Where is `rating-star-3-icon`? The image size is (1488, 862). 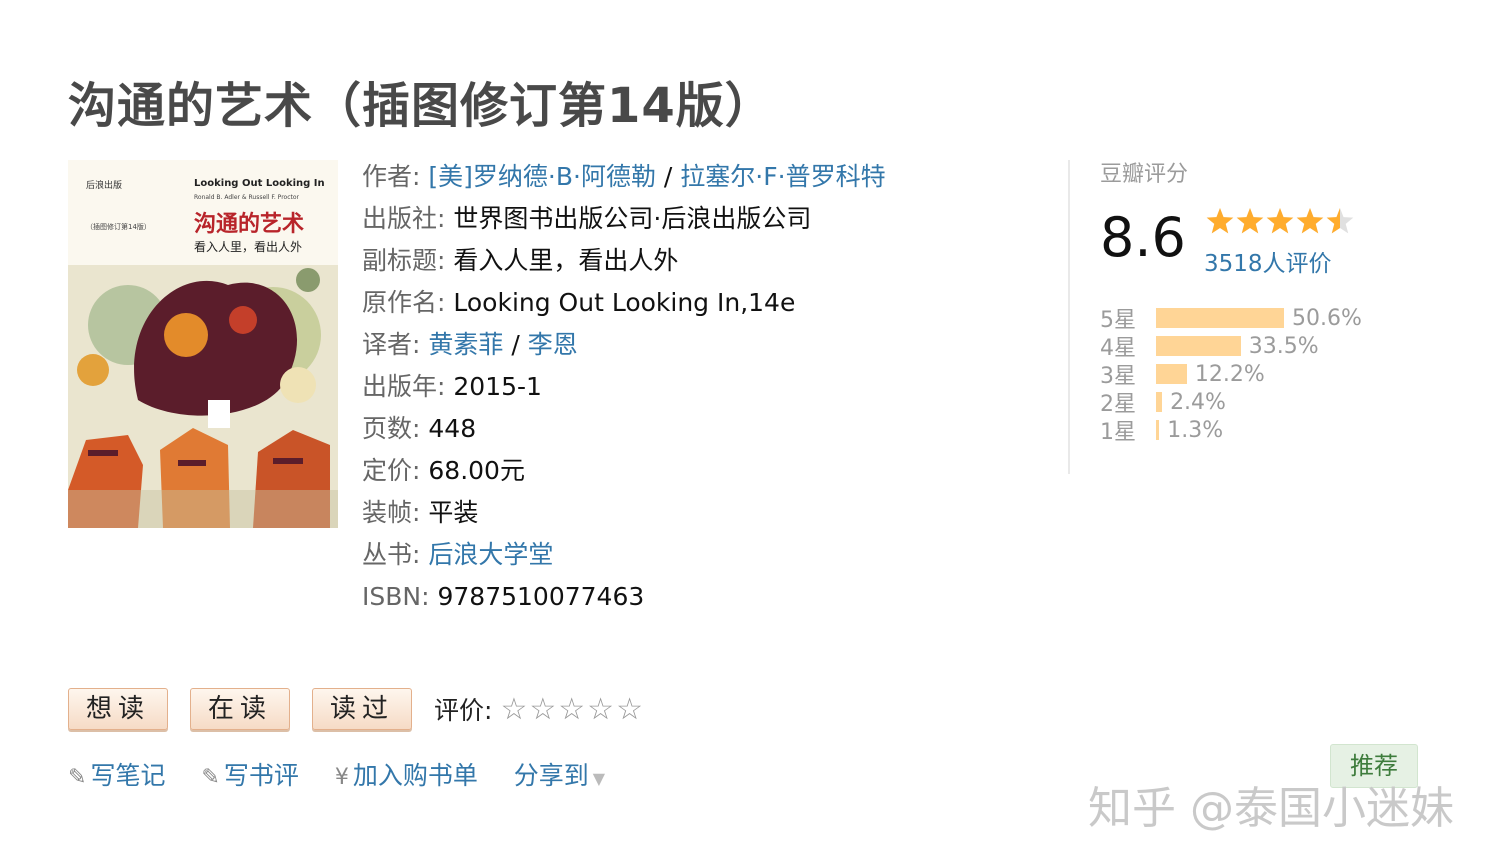 rating-star-3-icon is located at coordinates (1280, 221).